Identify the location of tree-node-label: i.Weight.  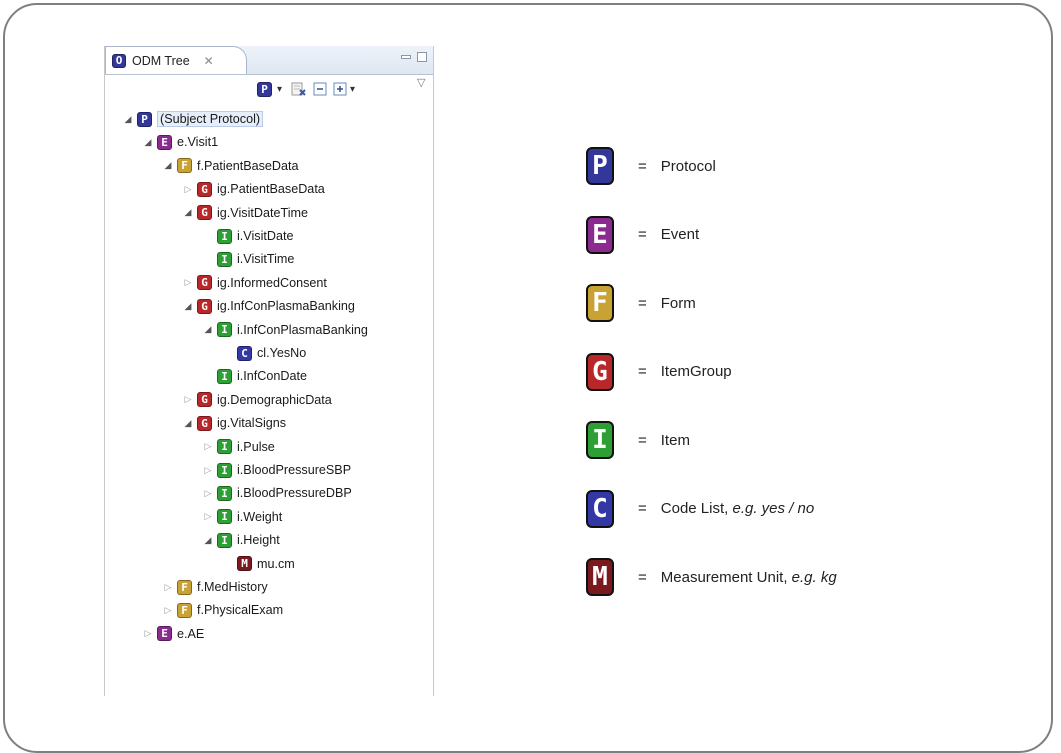
(260, 516).